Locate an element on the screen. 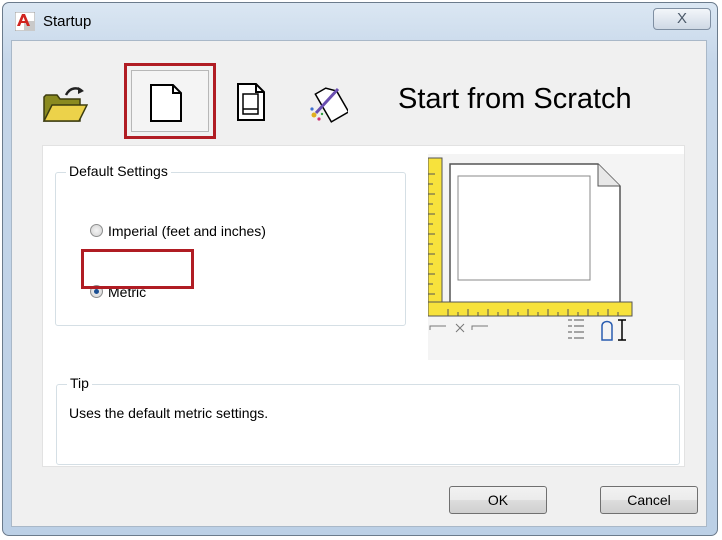  close-icon: X is located at coordinates (681, 18).